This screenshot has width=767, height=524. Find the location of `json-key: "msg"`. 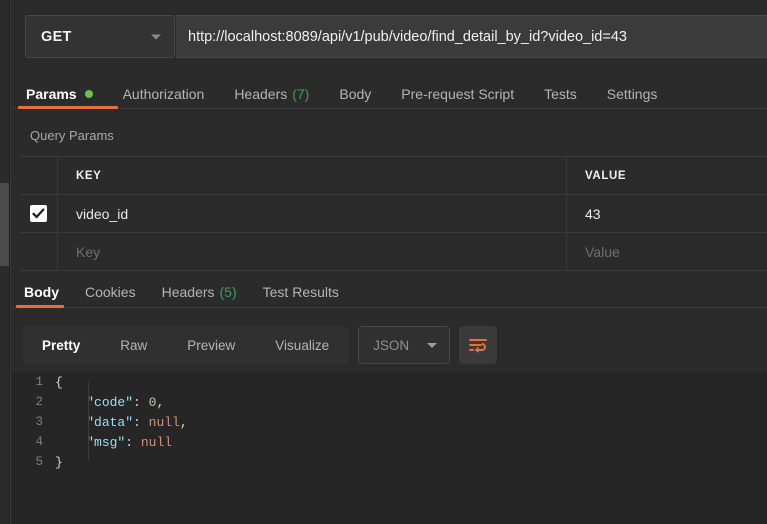

json-key: "msg" is located at coordinates (106, 442).